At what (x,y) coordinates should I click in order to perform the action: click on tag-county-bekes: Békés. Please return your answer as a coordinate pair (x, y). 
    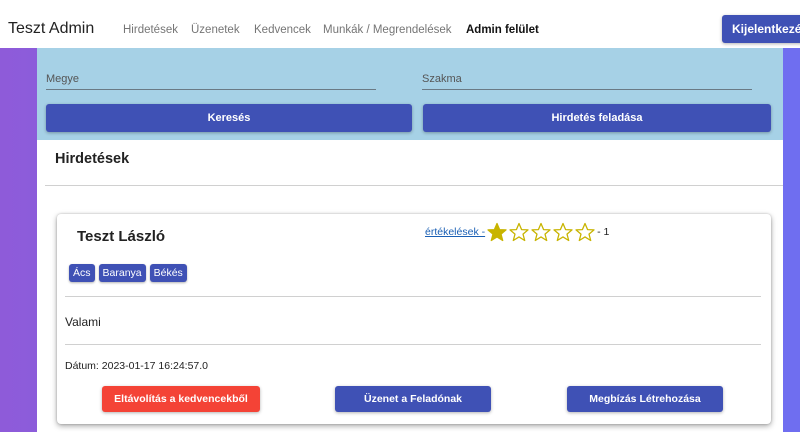
    Looking at the image, I should click on (168, 273).